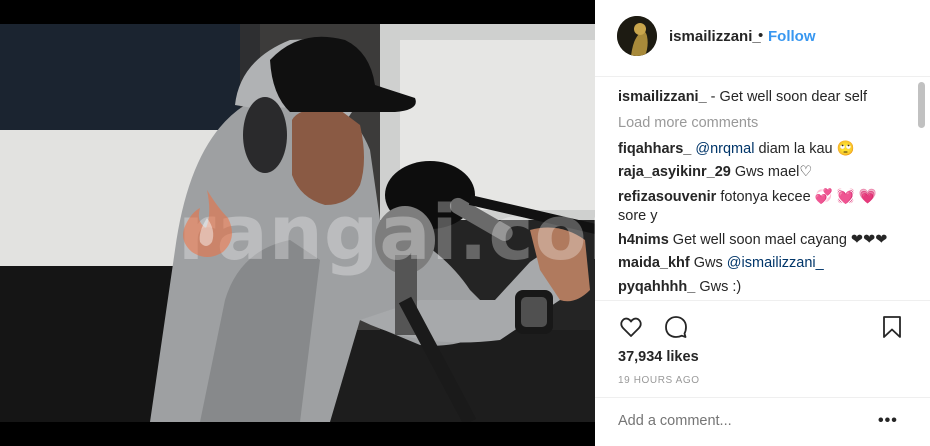  I want to click on comment-item: fiqahhars_ @nrqmal diam la kau 🙄, so click(736, 148).